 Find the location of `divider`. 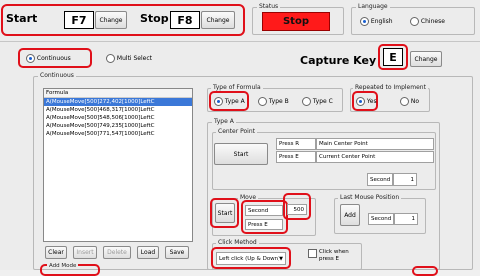

divider is located at coordinates (240, 41).